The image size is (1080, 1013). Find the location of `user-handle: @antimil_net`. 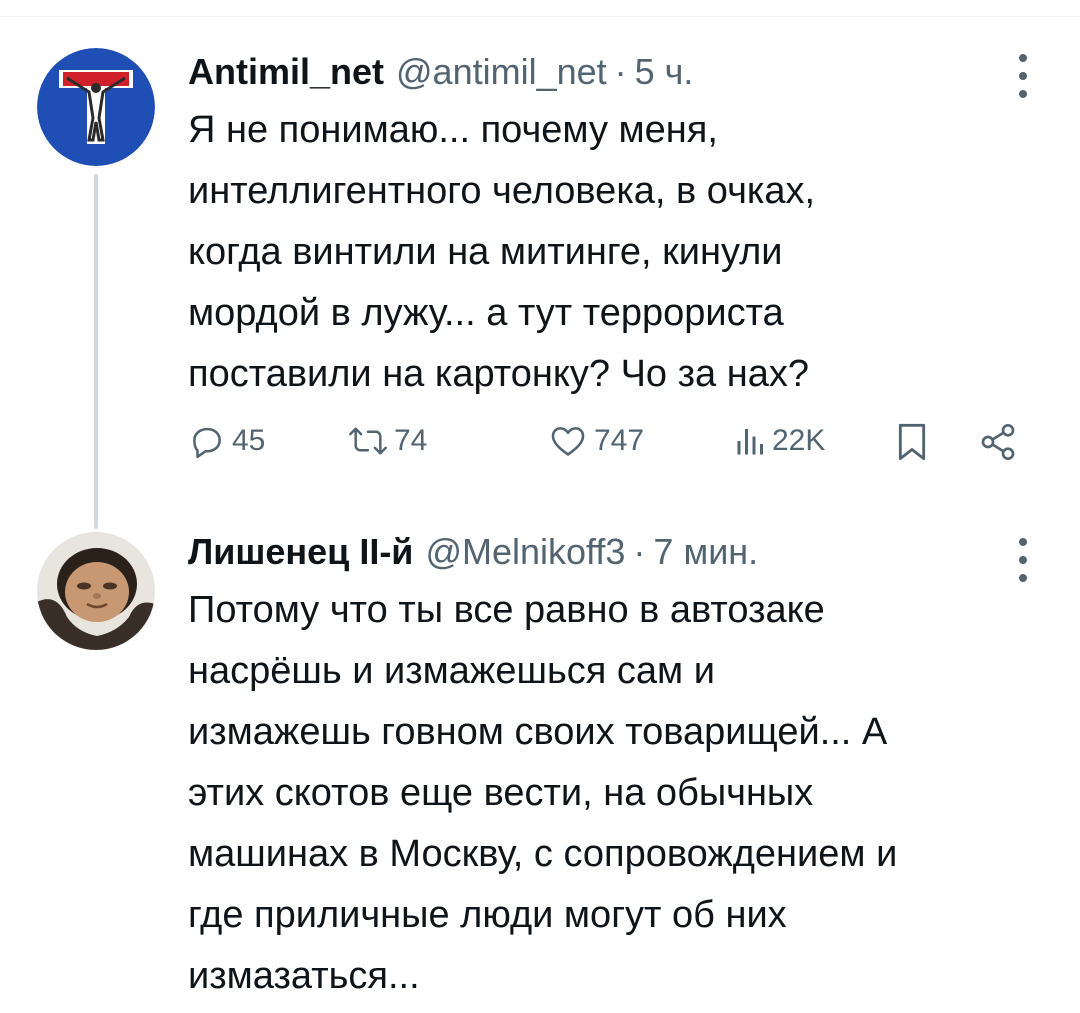

user-handle: @antimil_net is located at coordinates (501, 72).